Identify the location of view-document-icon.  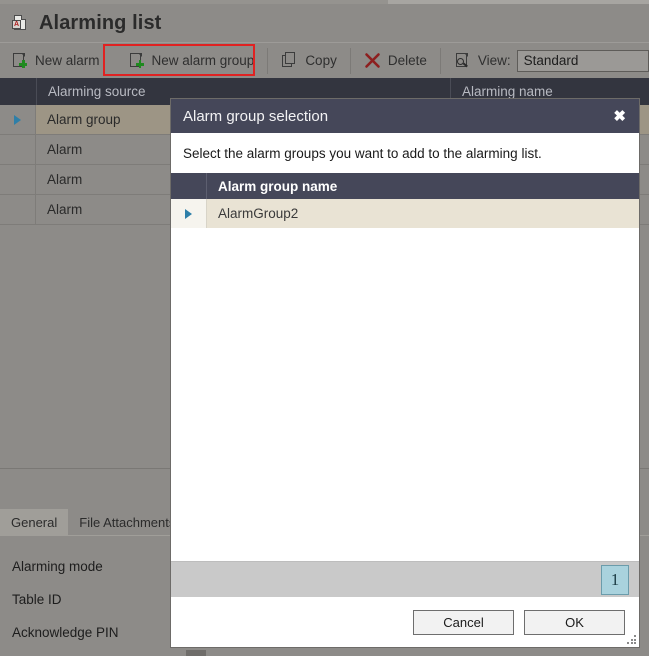
(462, 60).